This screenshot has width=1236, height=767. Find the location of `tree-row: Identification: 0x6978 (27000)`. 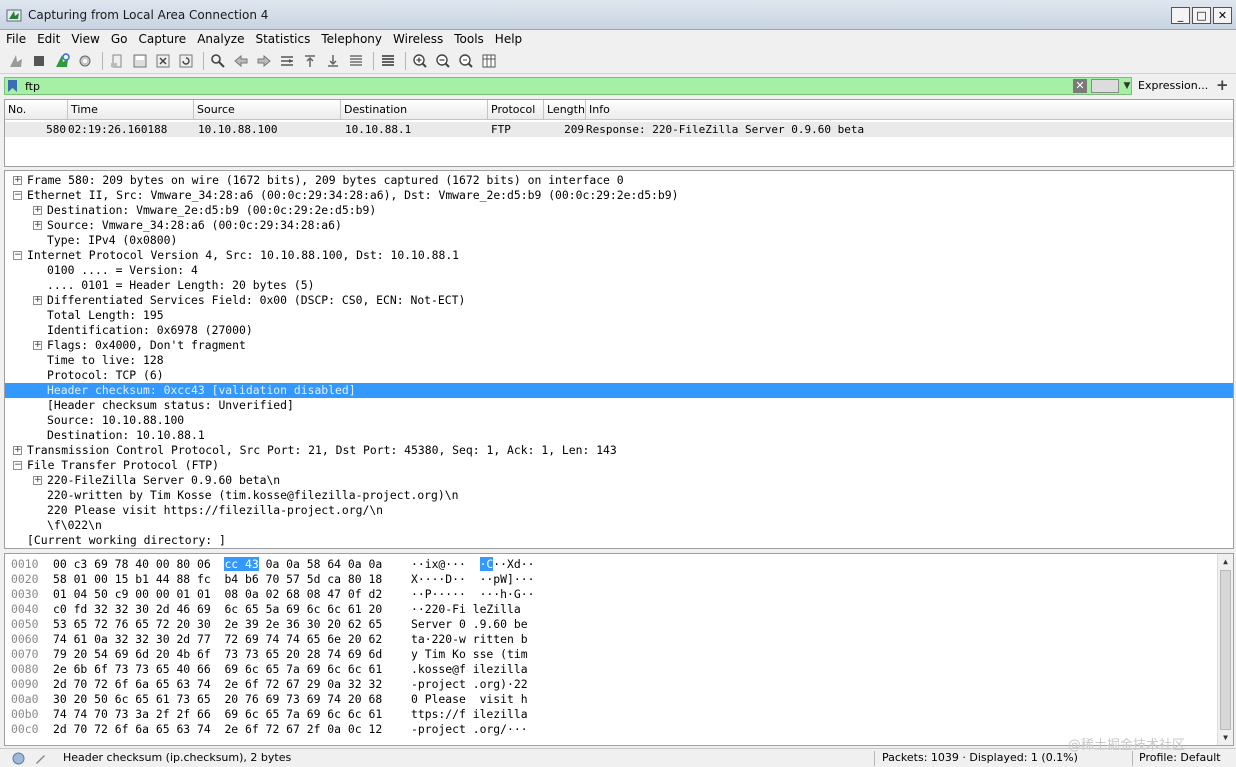

tree-row: Identification: 0x6978 (27000) is located at coordinates (619, 330).